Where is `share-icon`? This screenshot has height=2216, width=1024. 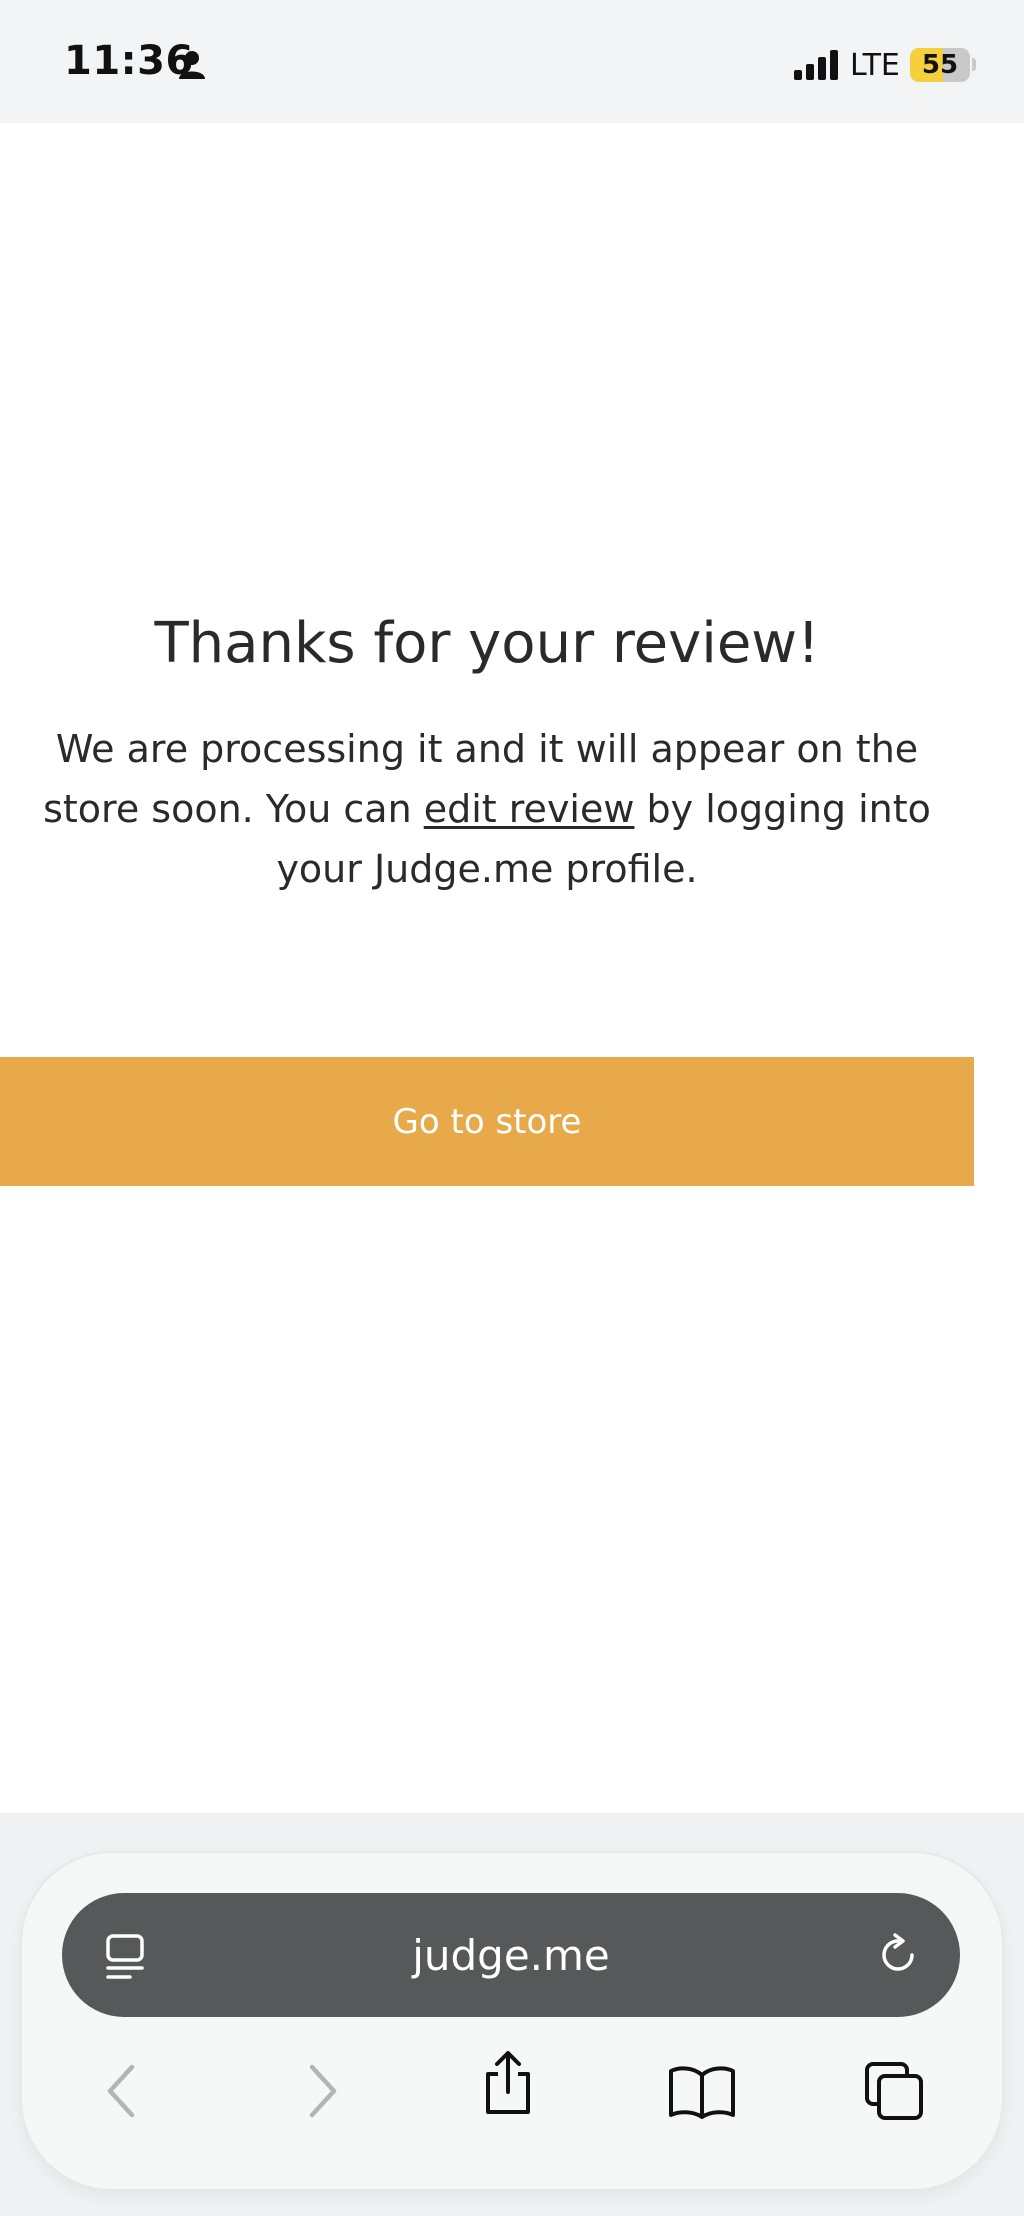
share-icon is located at coordinates (508, 2083).